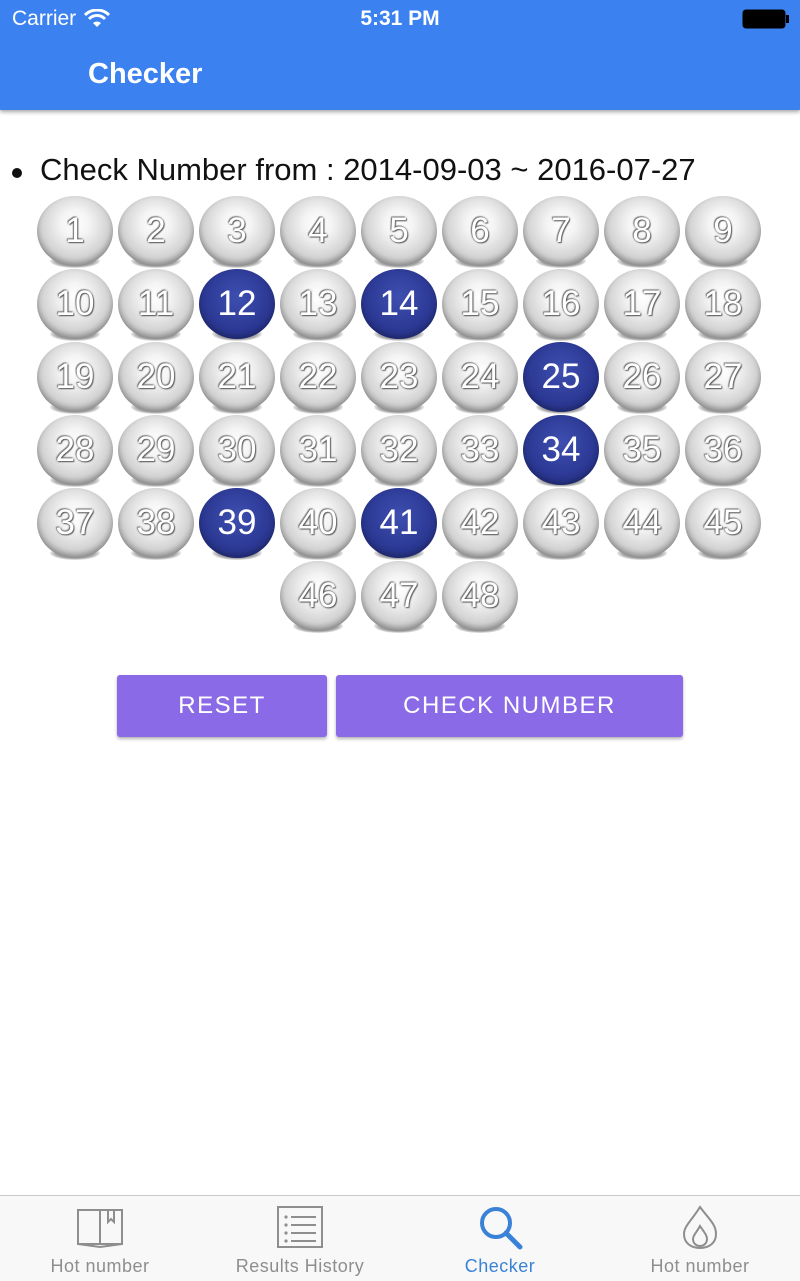 Image resolution: width=800 pixels, height=1281 pixels. What do you see at coordinates (700, 1238) in the screenshot?
I see `tab-hot-number-2: Hot number` at bounding box center [700, 1238].